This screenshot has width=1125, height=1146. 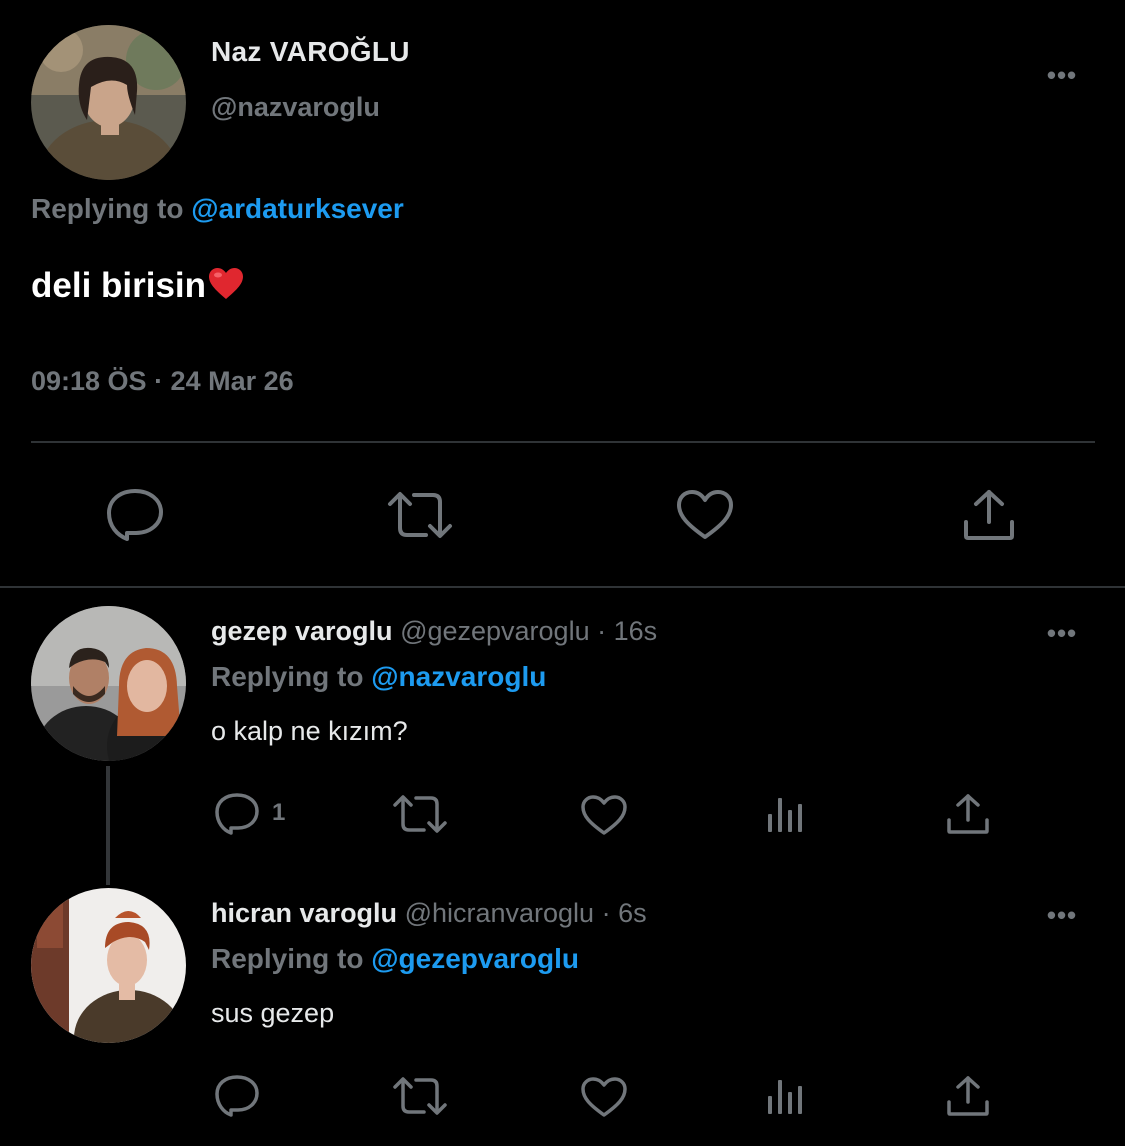 I want to click on tweet-text-body: deli birisin, so click(x=119, y=285).